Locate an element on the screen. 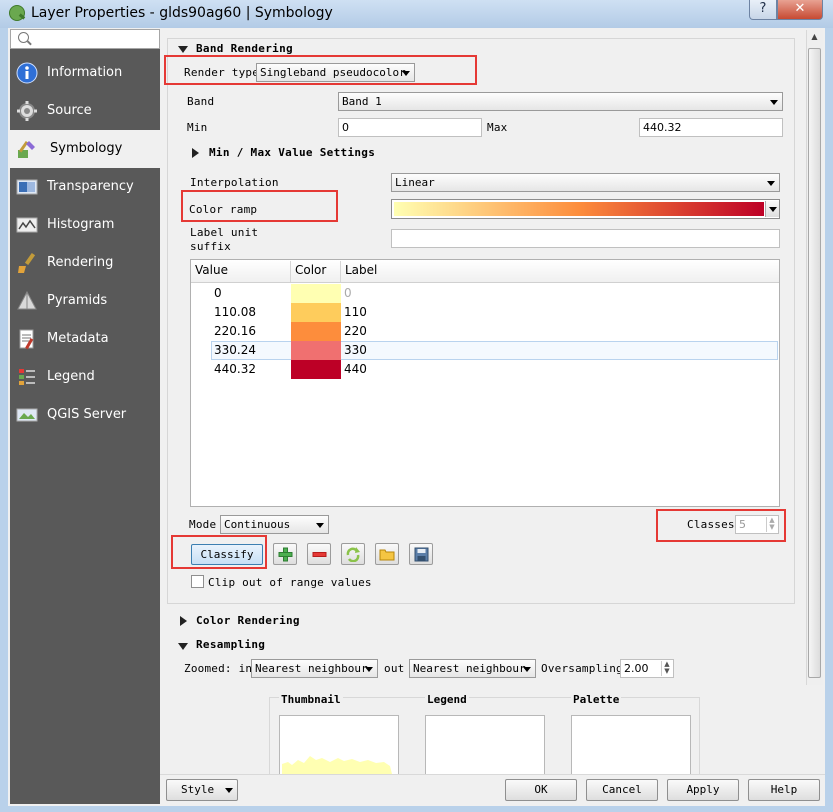 This screenshot has width=833, height=812. row-value: 110.08 is located at coordinates (235, 312).